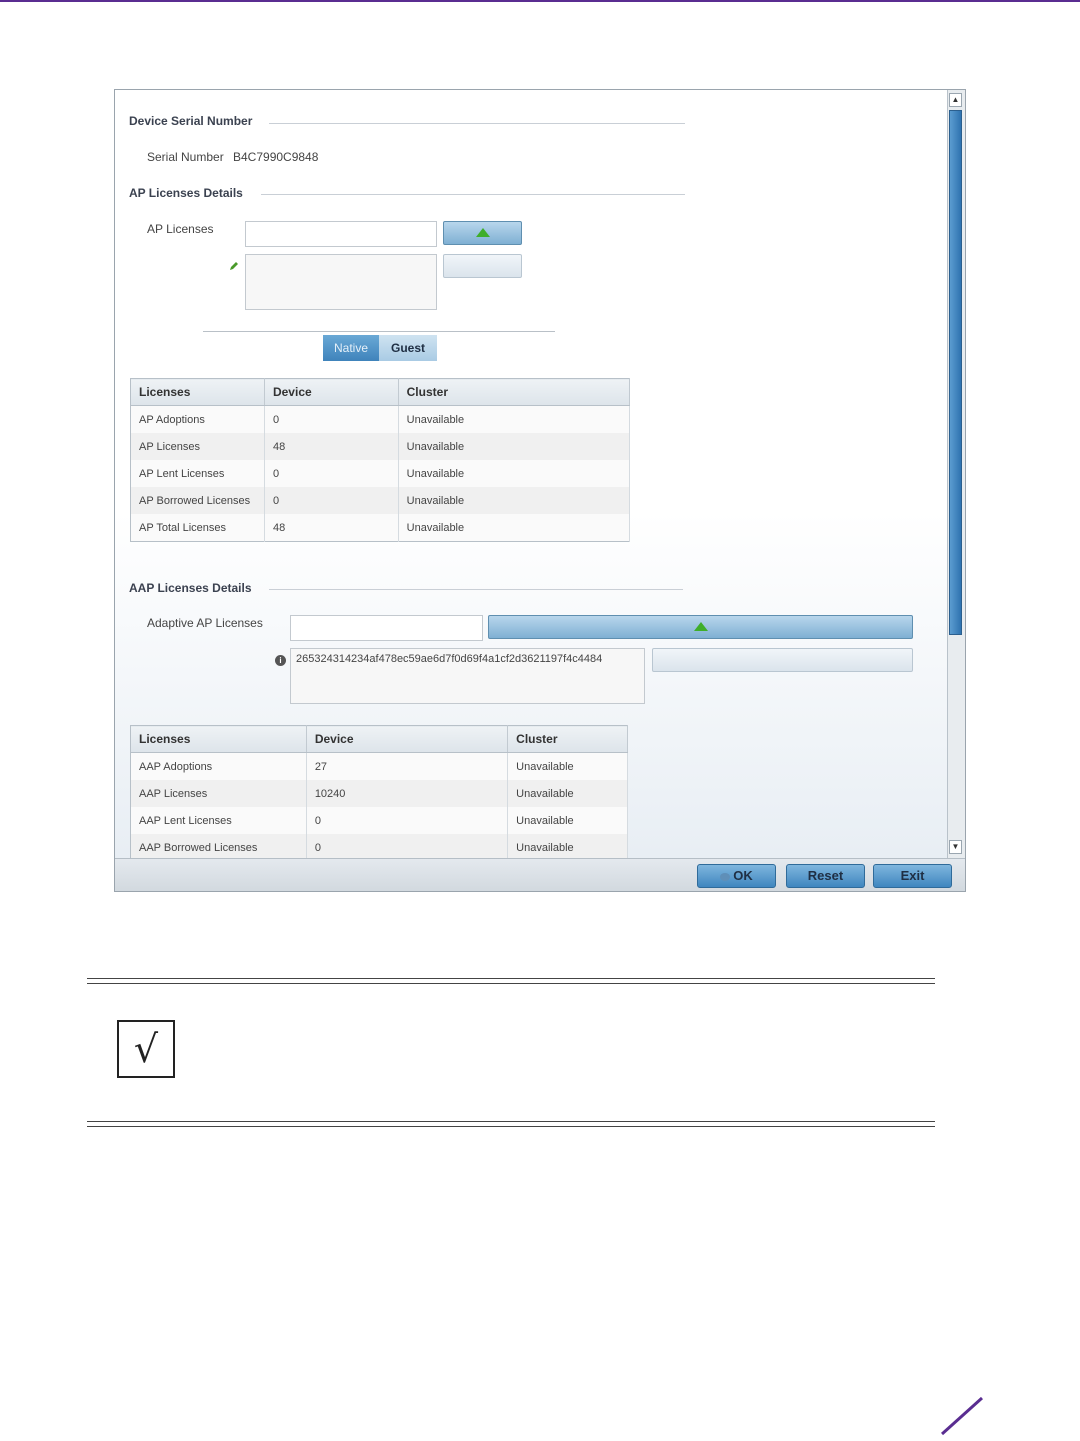 This screenshot has width=1080, height=1441. I want to click on license-name: AAP Borrowed Licenses, so click(218, 846).